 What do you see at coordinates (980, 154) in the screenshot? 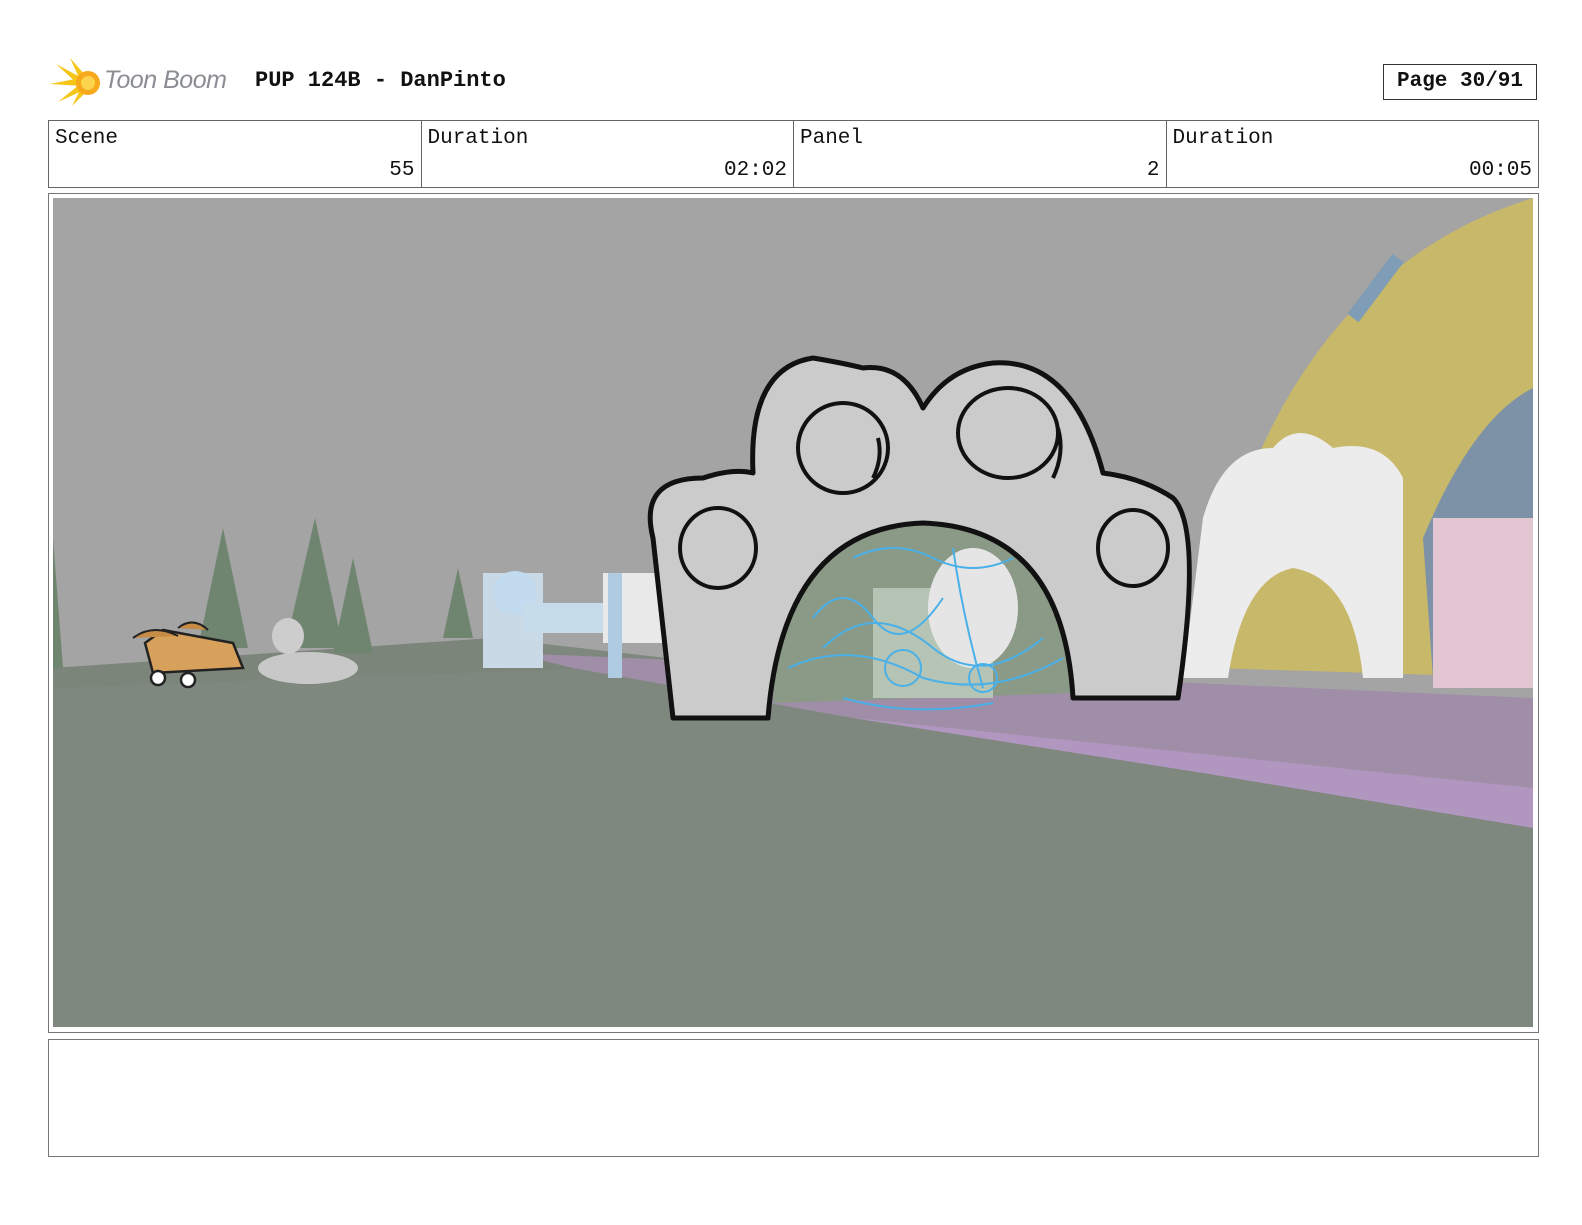
I see `panel-cell: Panel 2` at bounding box center [980, 154].